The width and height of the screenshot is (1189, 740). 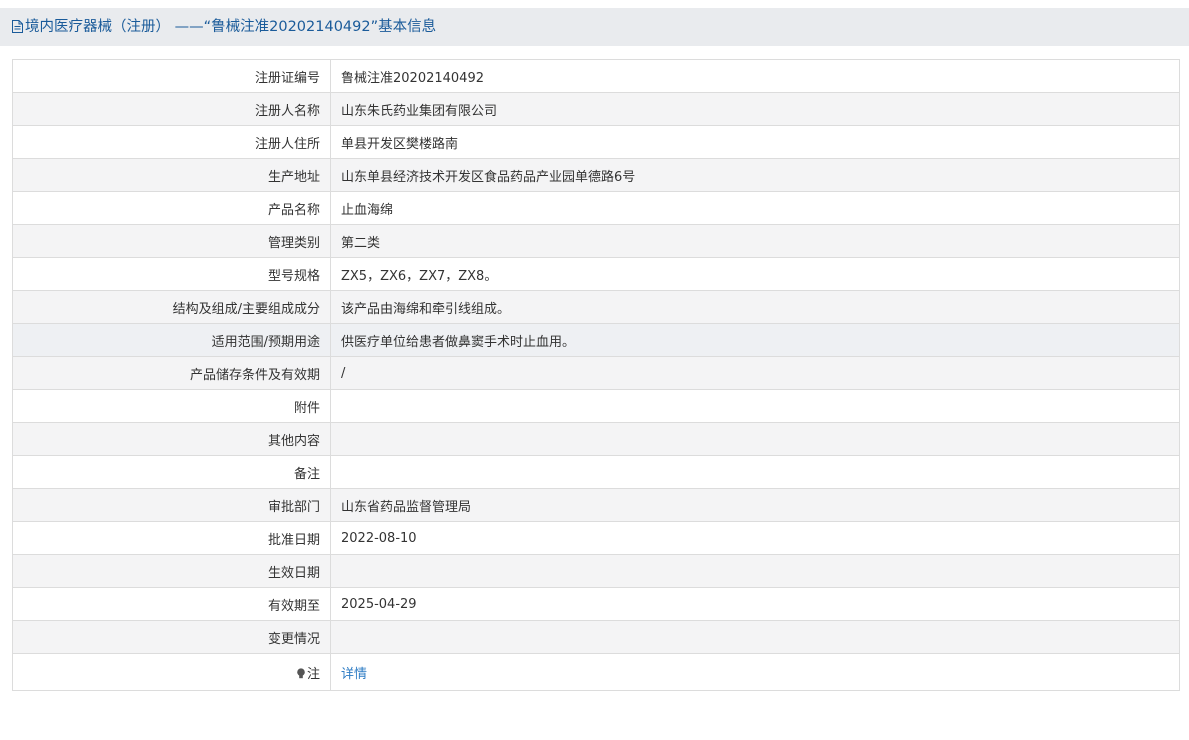 What do you see at coordinates (171, 538) in the screenshot?
I see `row-label: 批准日期` at bounding box center [171, 538].